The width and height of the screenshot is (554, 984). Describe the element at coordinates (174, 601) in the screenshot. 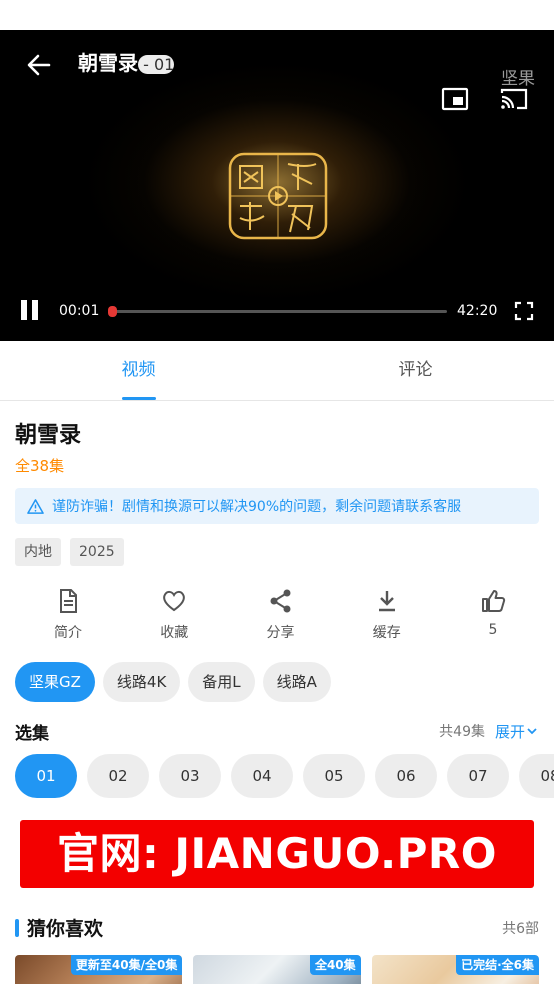

I see `heart-icon` at that location.